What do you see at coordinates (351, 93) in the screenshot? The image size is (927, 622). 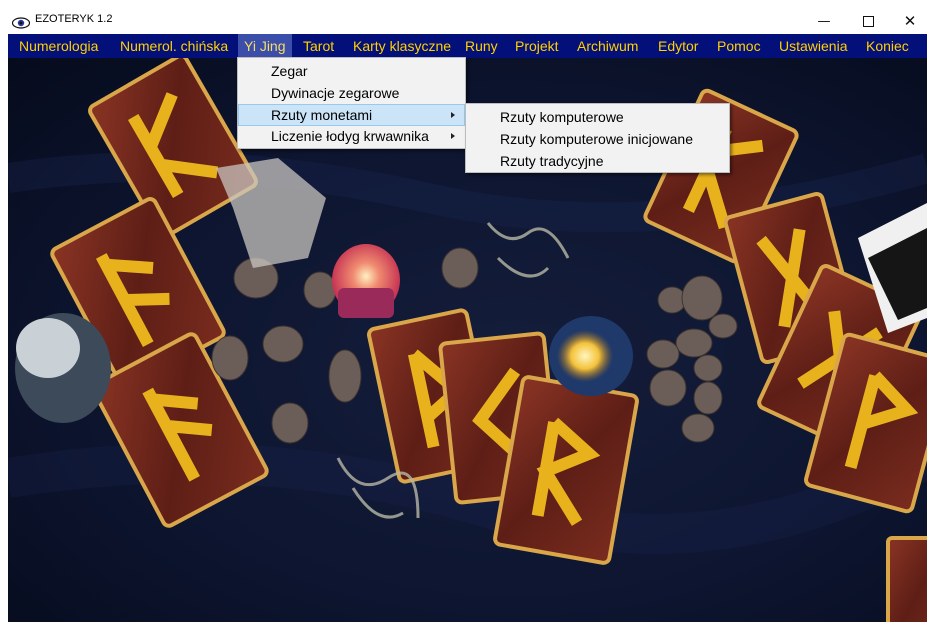 I see `menu-item-dywinacje-zegarowe: Dywinacje zegarowe` at bounding box center [351, 93].